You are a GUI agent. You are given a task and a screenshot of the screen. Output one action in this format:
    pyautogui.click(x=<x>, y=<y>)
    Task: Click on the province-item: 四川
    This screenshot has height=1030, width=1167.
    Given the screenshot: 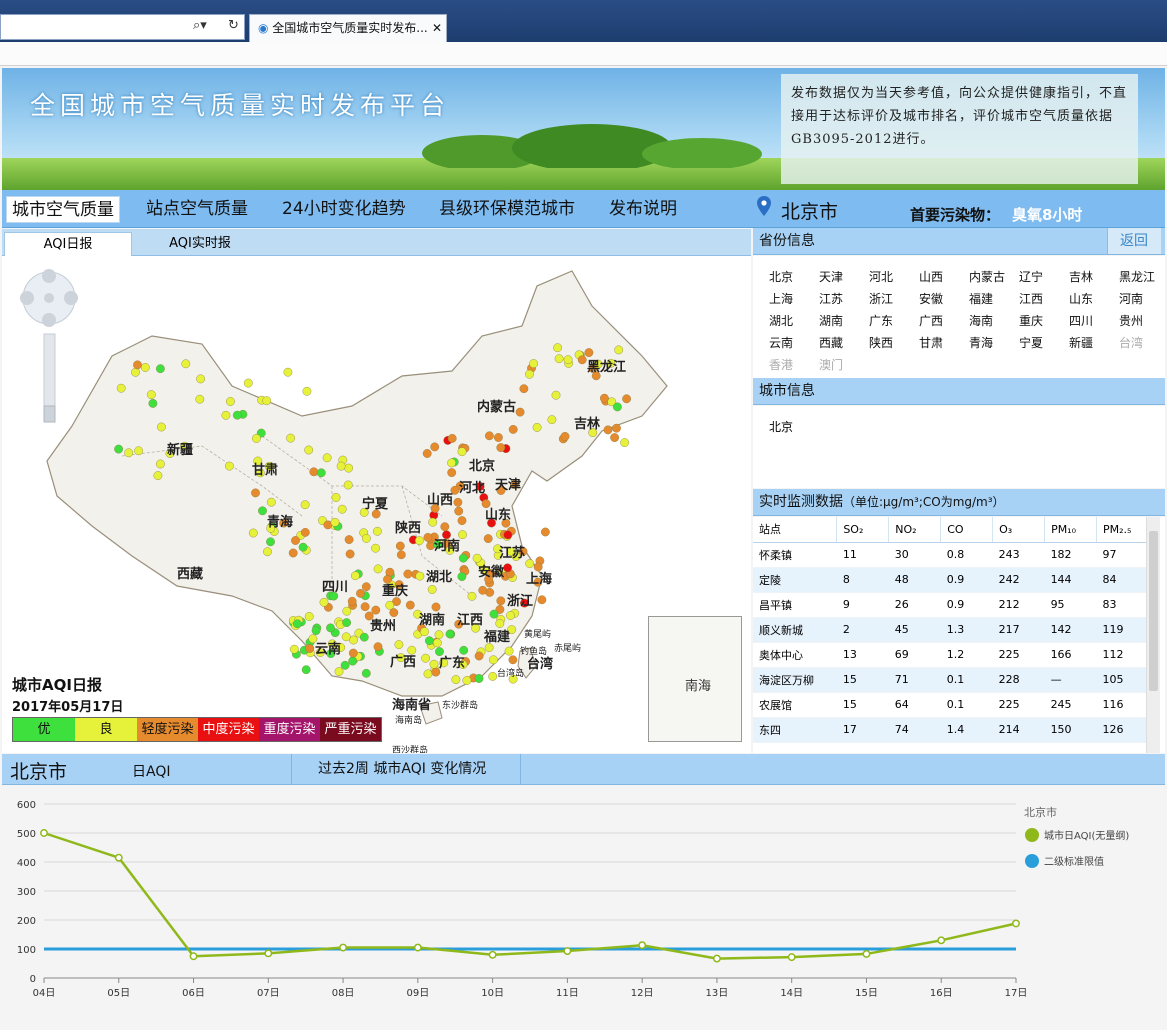 What is the action you would take?
    pyautogui.click(x=1094, y=320)
    